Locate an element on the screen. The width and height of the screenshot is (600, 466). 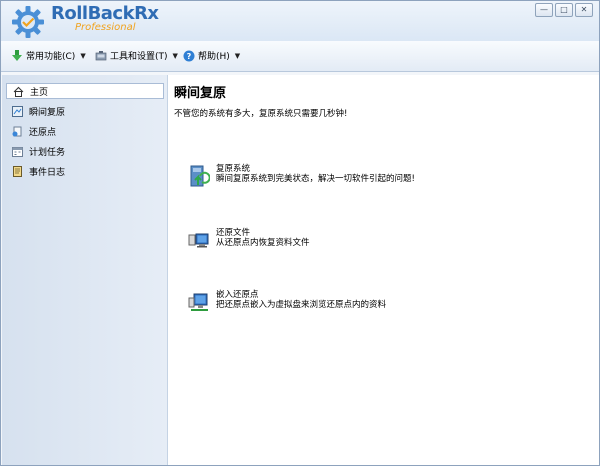
menu-help: ? 帮助(H) ▼ is located at coordinates (211, 55).